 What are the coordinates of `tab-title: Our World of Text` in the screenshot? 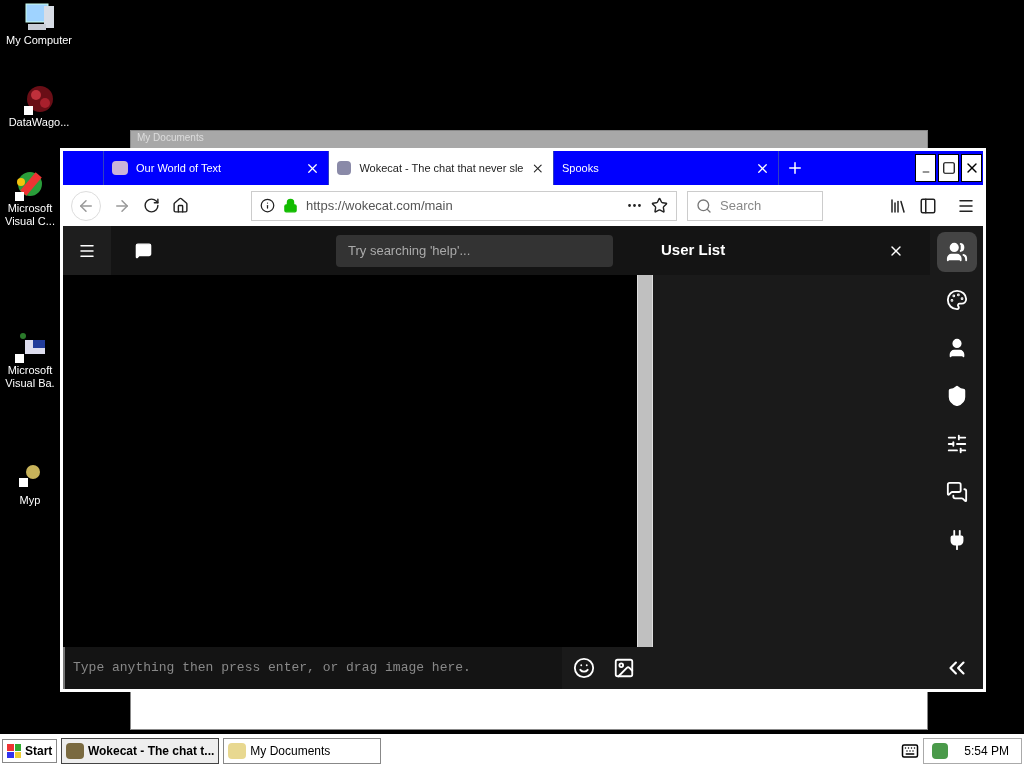 It's located at (179, 168).